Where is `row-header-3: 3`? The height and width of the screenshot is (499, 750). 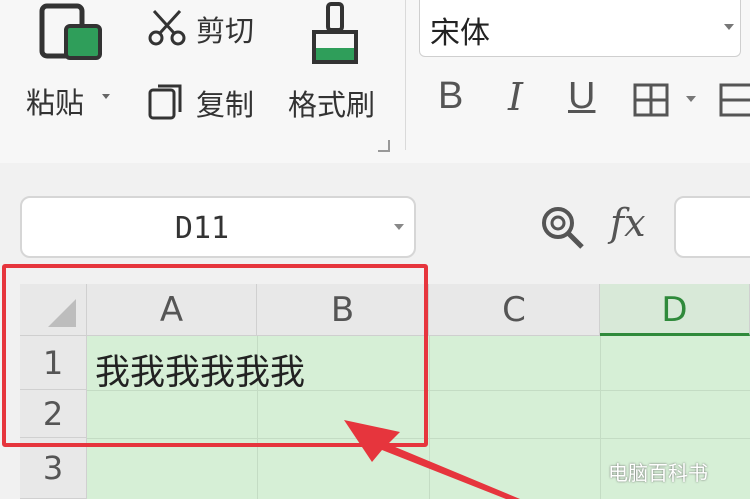 row-header-3: 3 is located at coordinates (53, 468).